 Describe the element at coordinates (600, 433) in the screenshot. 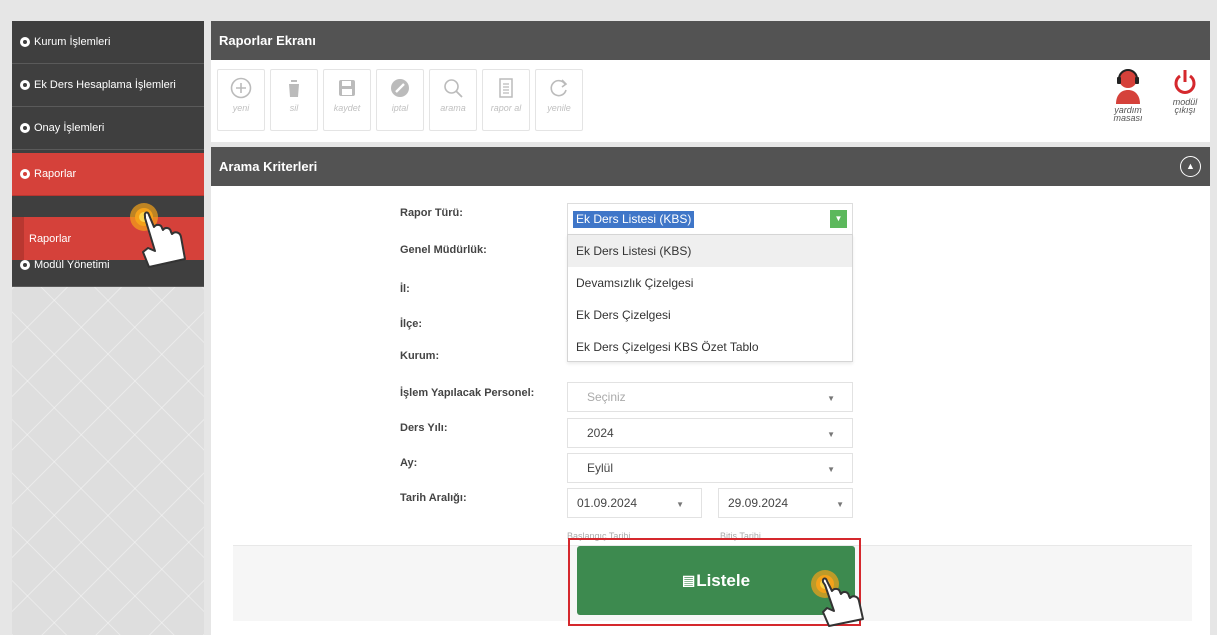

I see `year-select-value: 2024` at that location.